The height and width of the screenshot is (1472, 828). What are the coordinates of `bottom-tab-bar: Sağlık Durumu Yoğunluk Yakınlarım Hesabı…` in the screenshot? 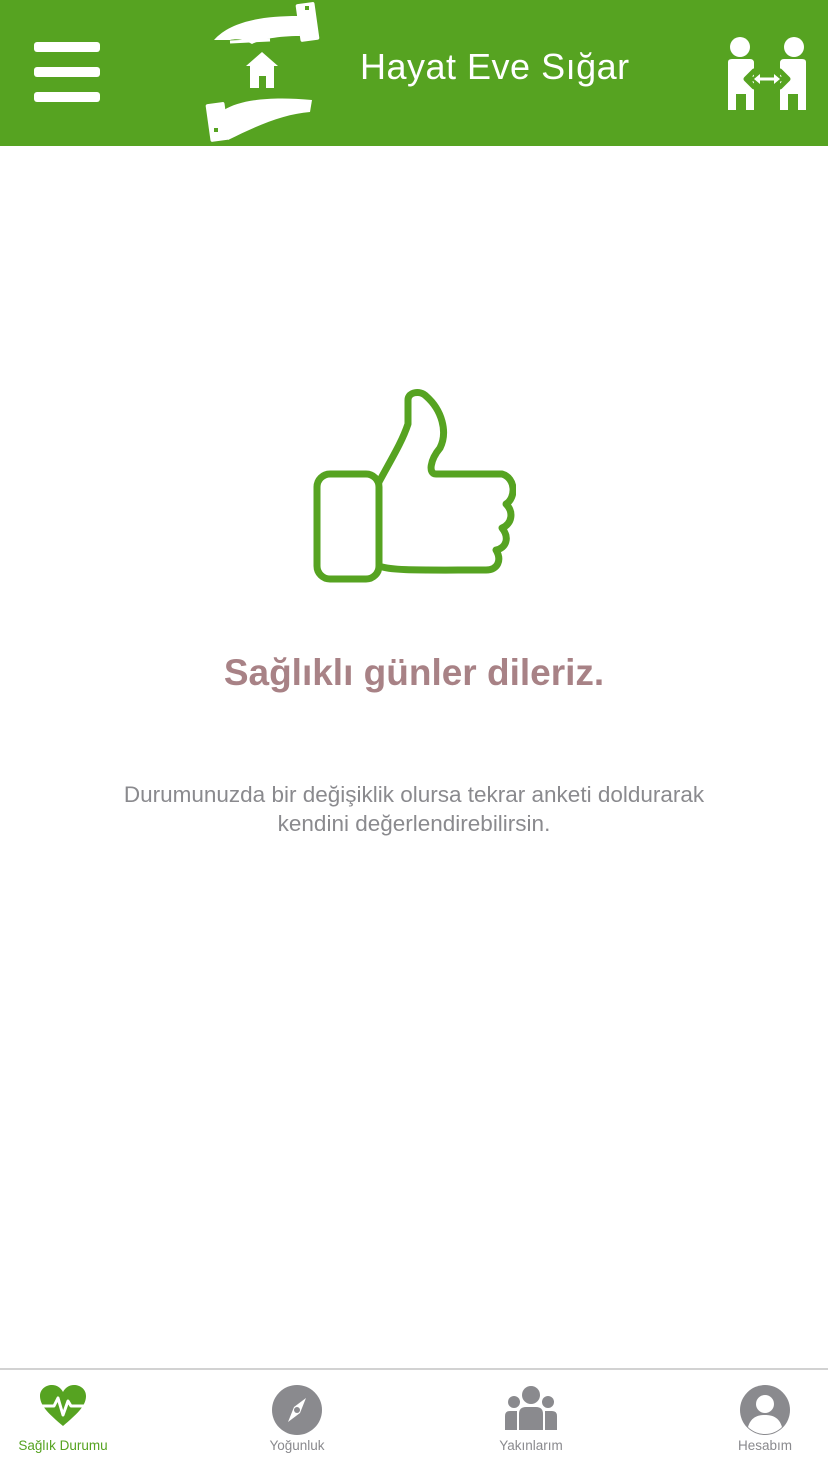 It's located at (414, 1420).